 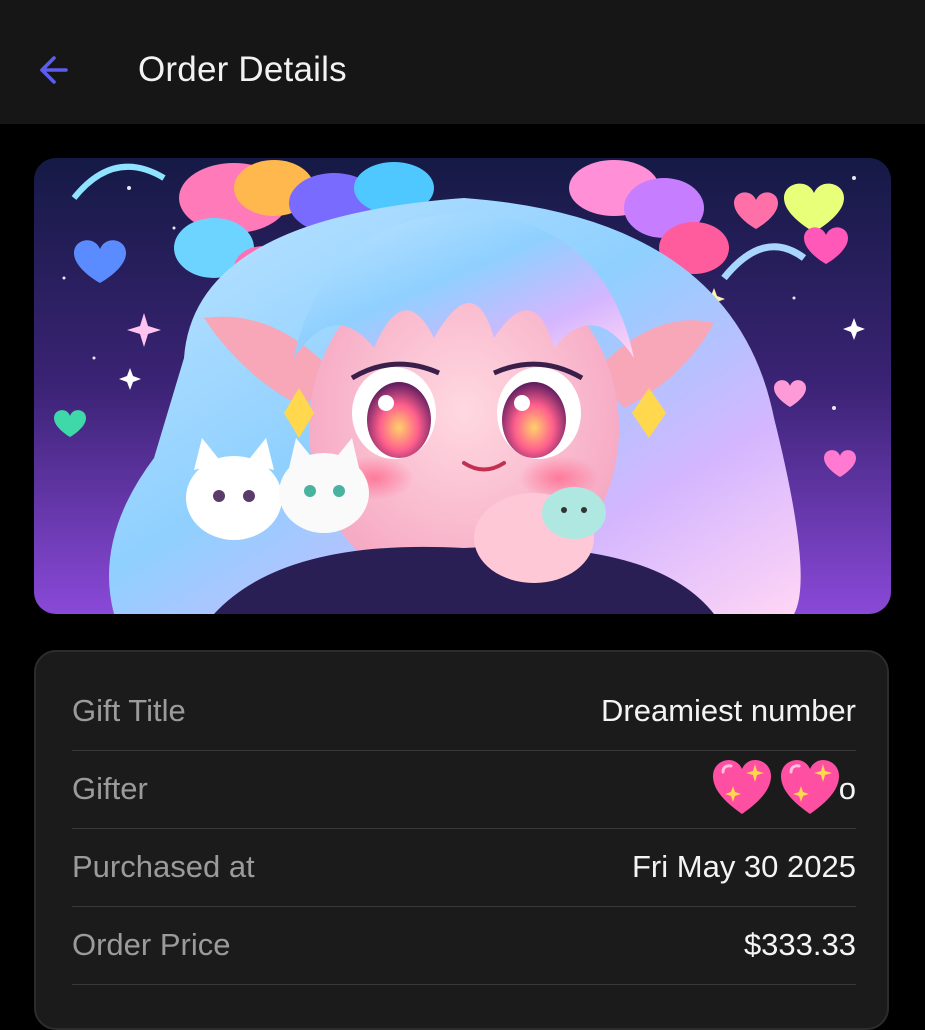 What do you see at coordinates (728, 710) in the screenshot?
I see `gift-title-value: Dreamiest number` at bounding box center [728, 710].